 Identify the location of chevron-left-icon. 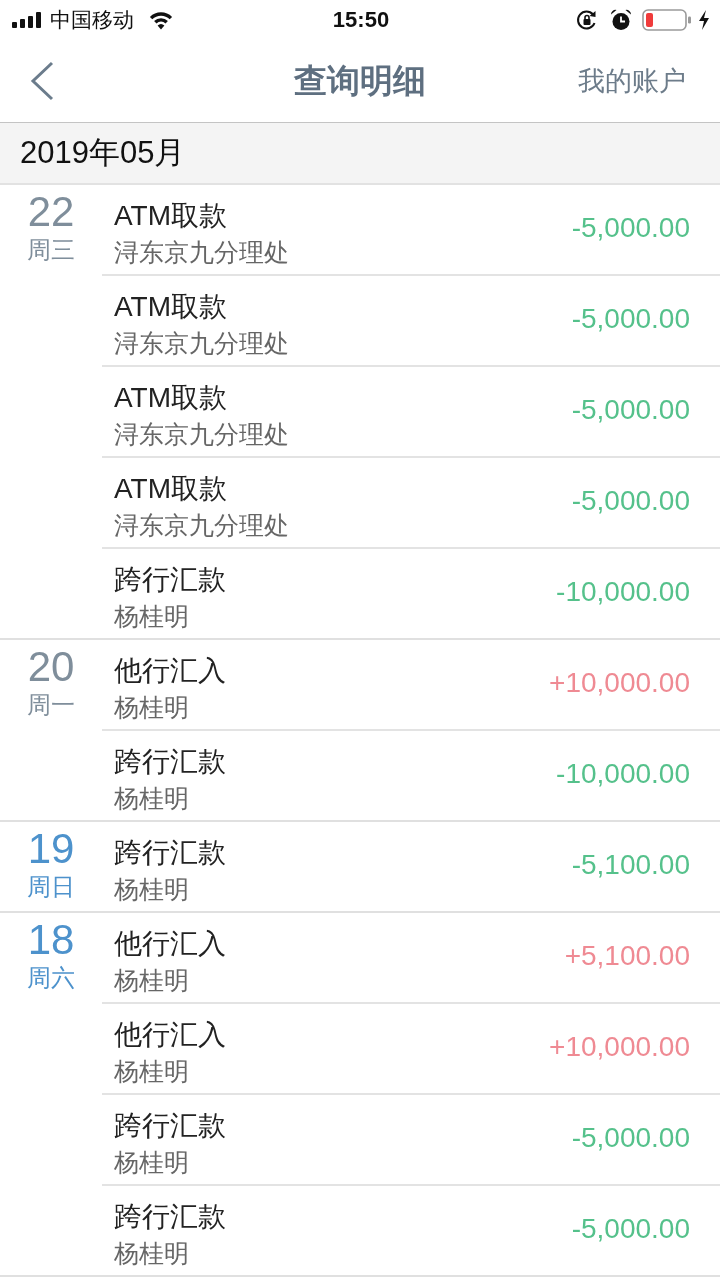
(42, 81).